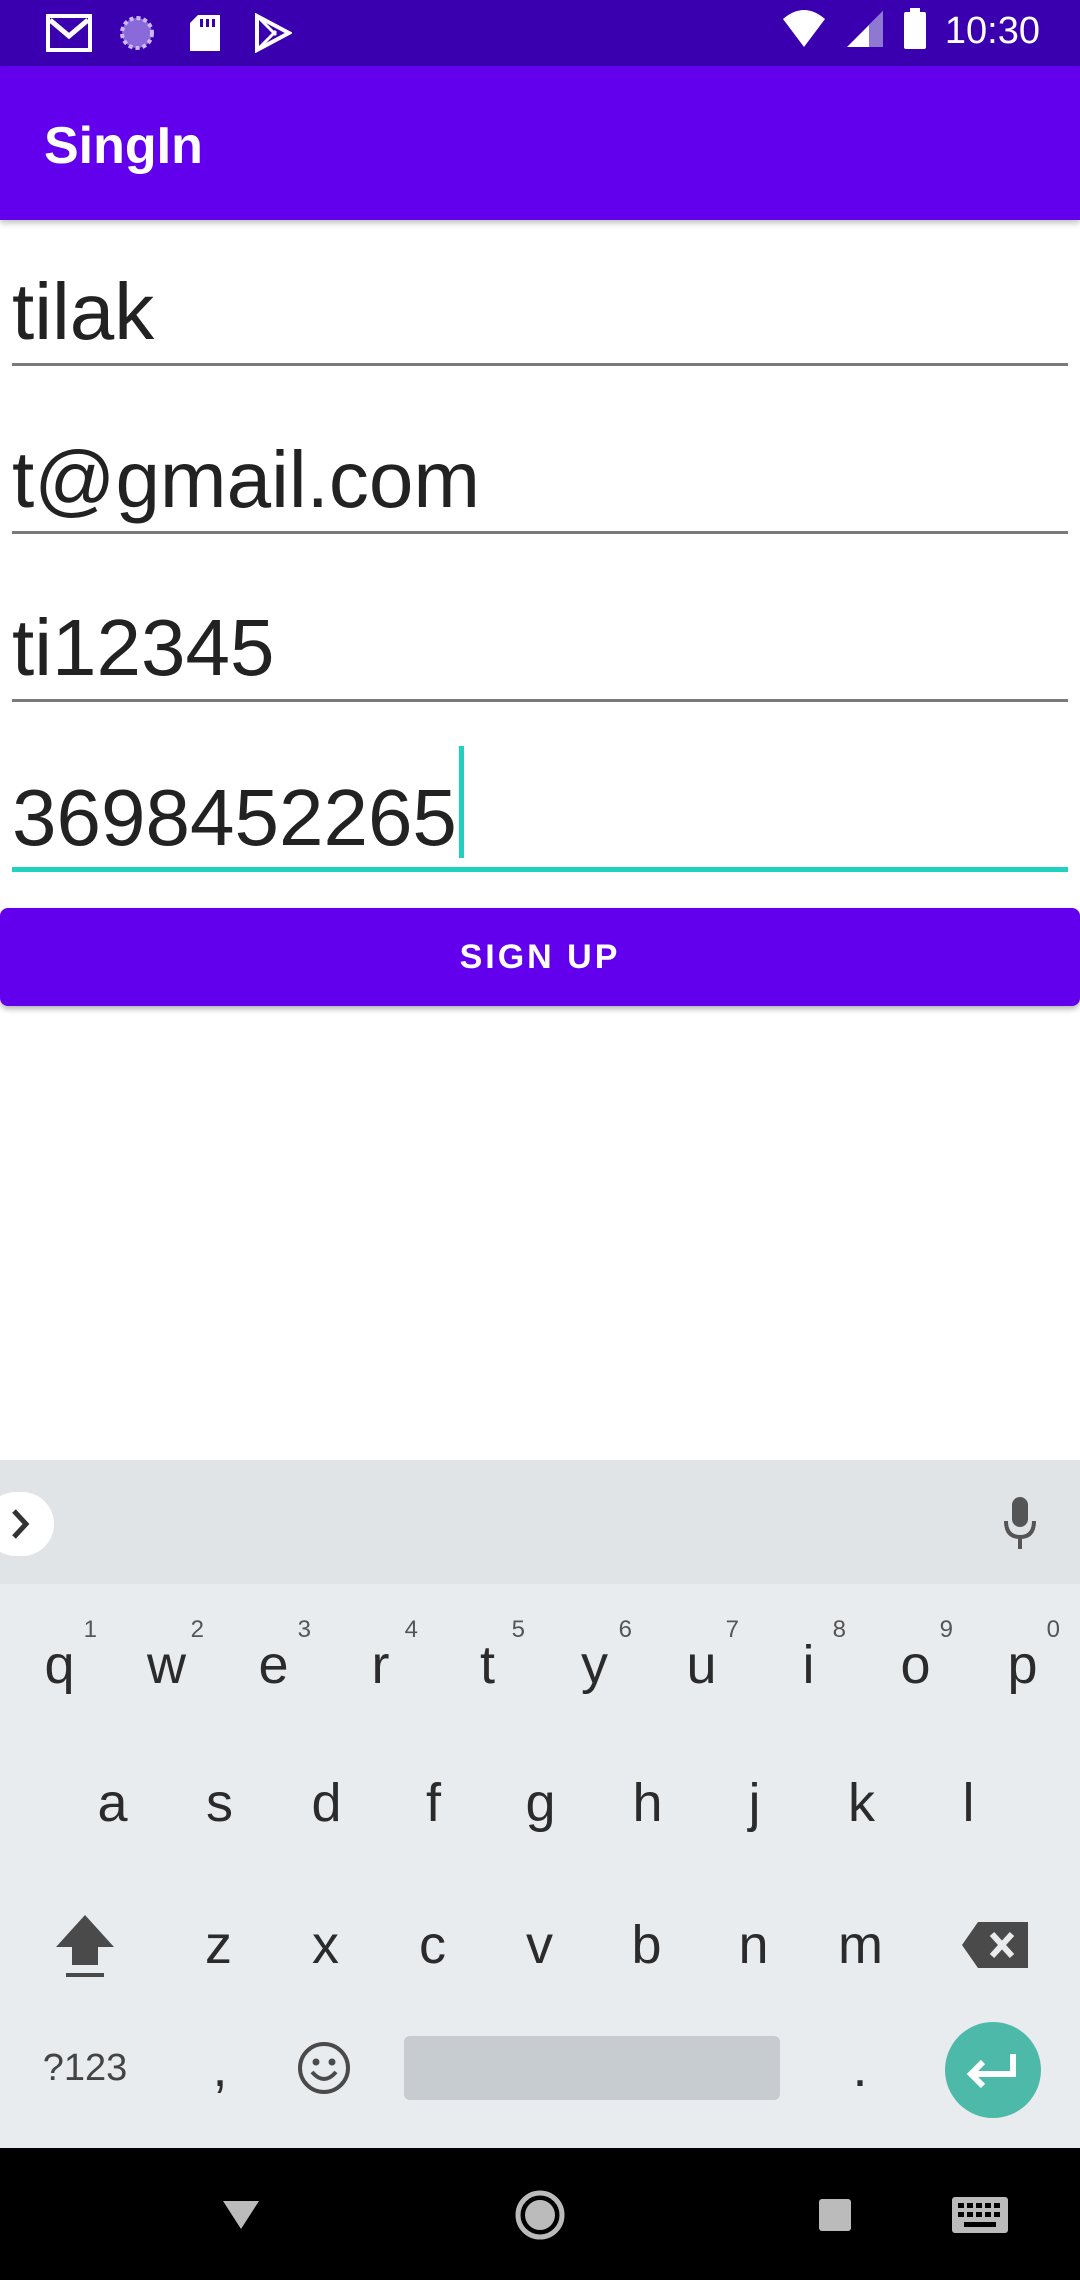  What do you see at coordinates (992, 31) in the screenshot?
I see `status-time: 10:30` at bounding box center [992, 31].